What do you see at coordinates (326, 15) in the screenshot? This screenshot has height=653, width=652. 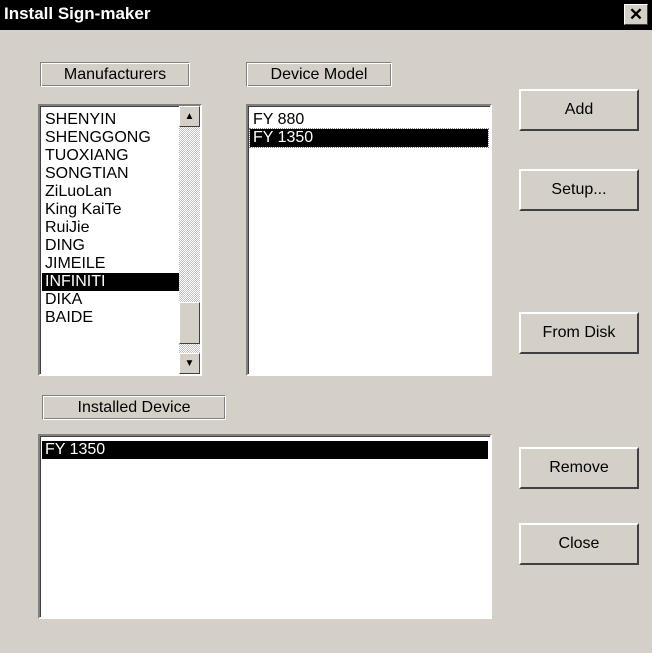 I see `title-bar: Install Sign-maker ✕` at bounding box center [326, 15].